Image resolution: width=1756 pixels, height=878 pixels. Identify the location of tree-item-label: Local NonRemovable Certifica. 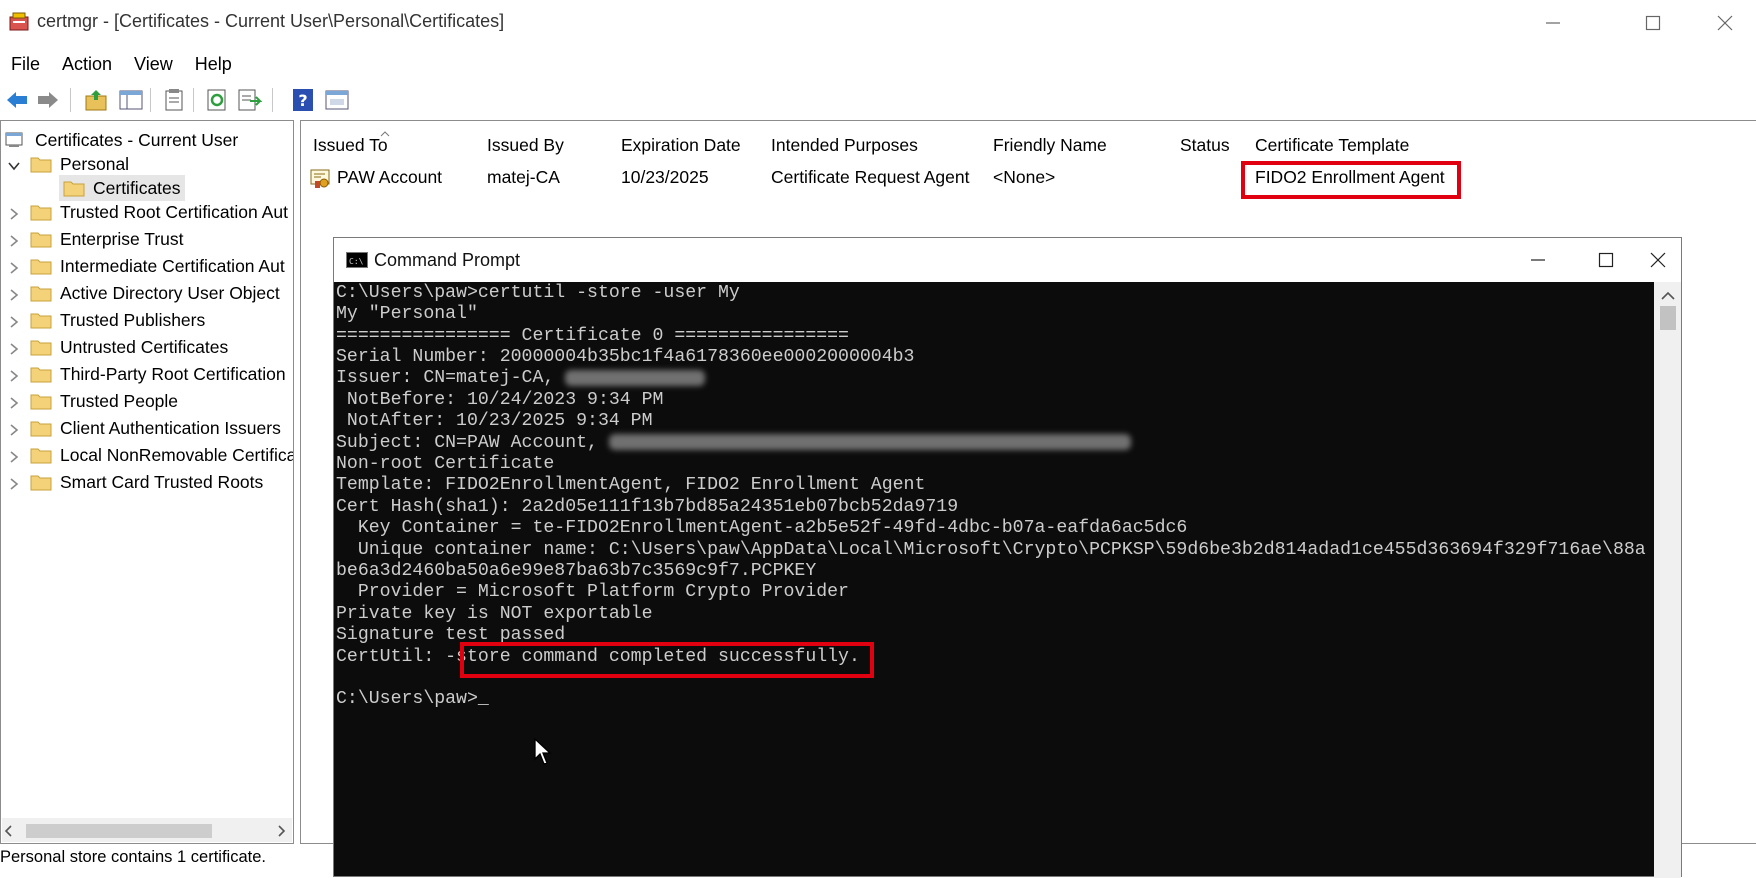
(177, 454).